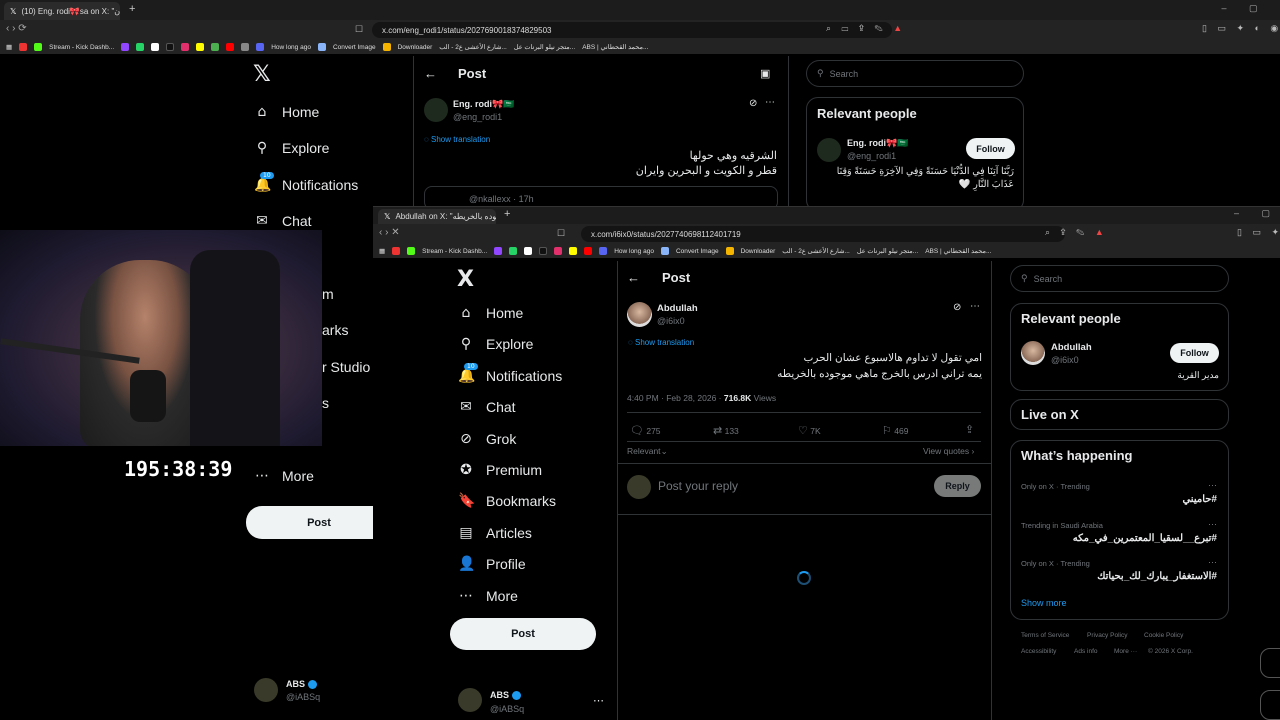 This screenshot has height=720, width=1280. I want to click on new-tab-icon: +, so click(507, 214).